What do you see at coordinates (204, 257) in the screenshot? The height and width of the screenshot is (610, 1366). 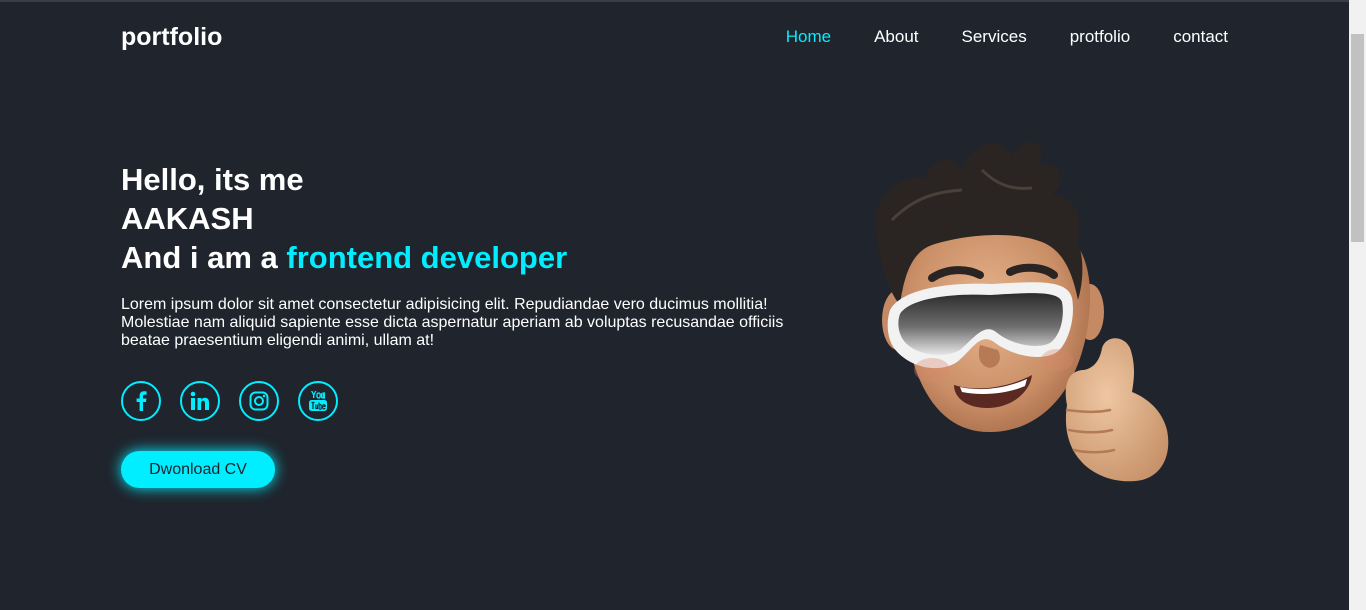 I see `role-prefix: And i am a` at bounding box center [204, 257].